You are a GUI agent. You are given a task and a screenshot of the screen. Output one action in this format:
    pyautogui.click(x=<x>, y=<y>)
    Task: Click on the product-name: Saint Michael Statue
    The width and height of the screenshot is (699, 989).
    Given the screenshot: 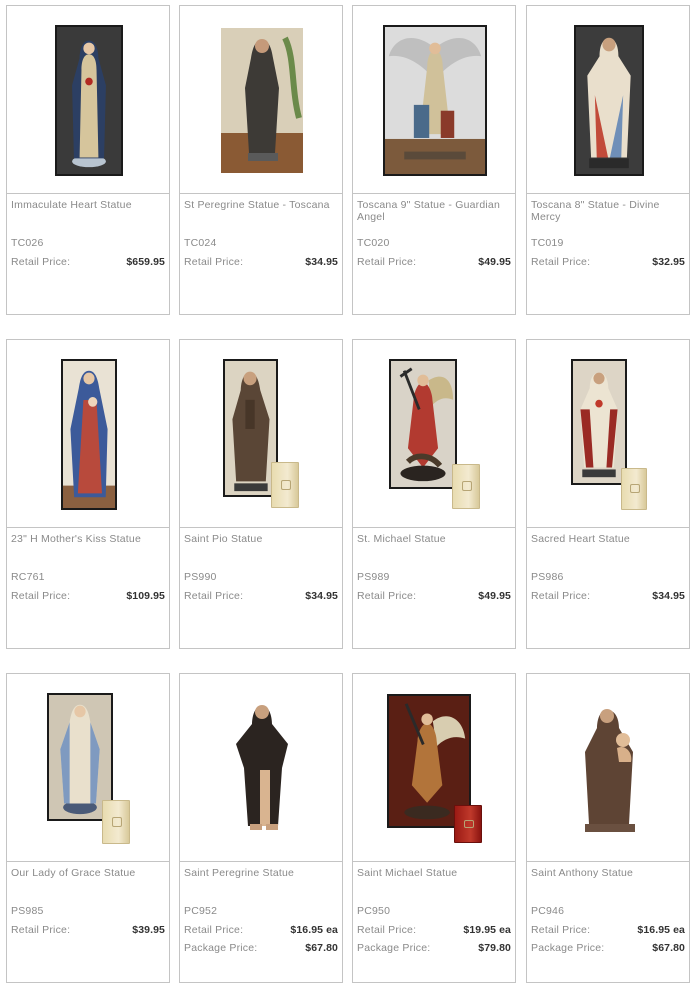 What is the action you would take?
    pyautogui.click(x=433, y=873)
    